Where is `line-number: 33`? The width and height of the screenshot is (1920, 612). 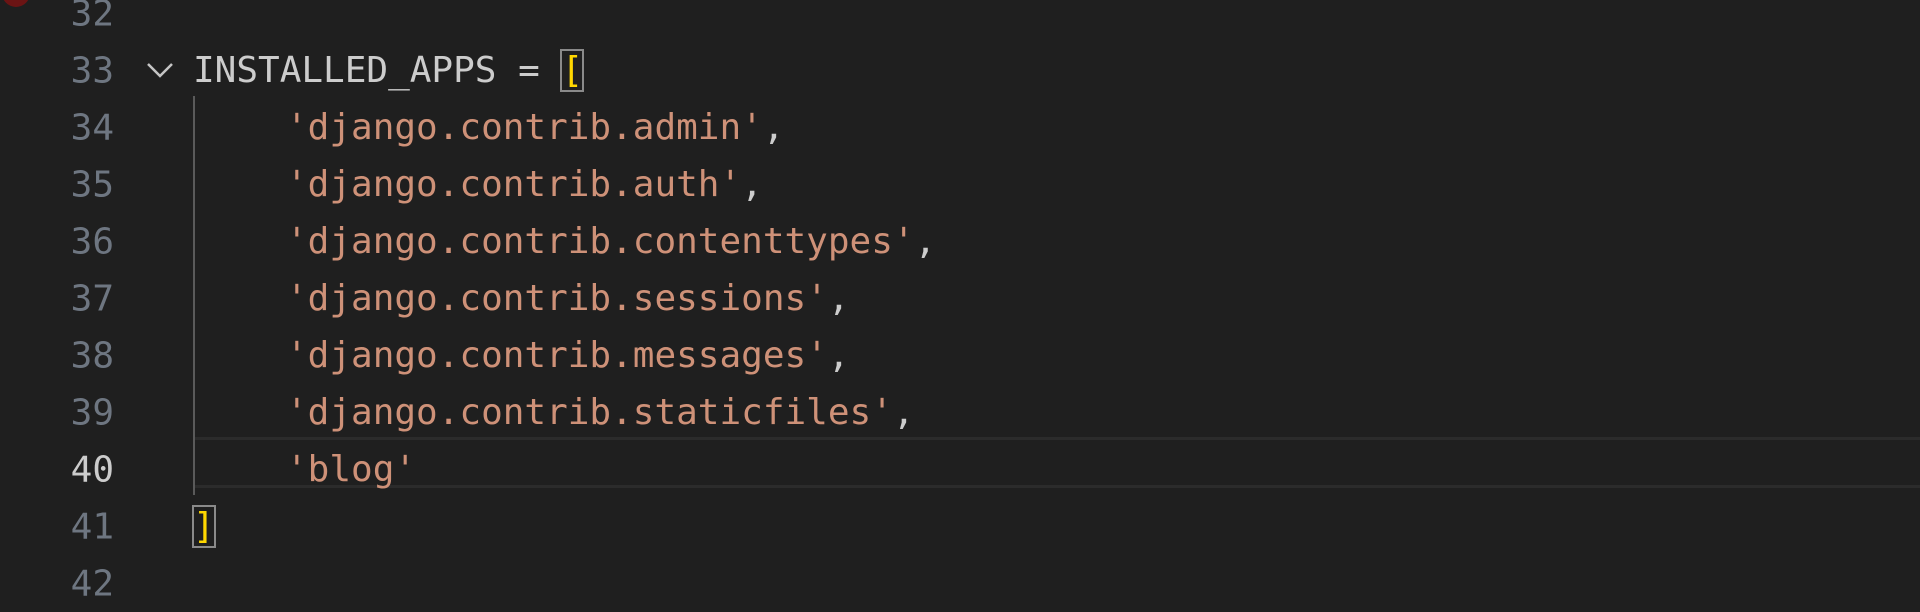 line-number: 33 is located at coordinates (92, 70).